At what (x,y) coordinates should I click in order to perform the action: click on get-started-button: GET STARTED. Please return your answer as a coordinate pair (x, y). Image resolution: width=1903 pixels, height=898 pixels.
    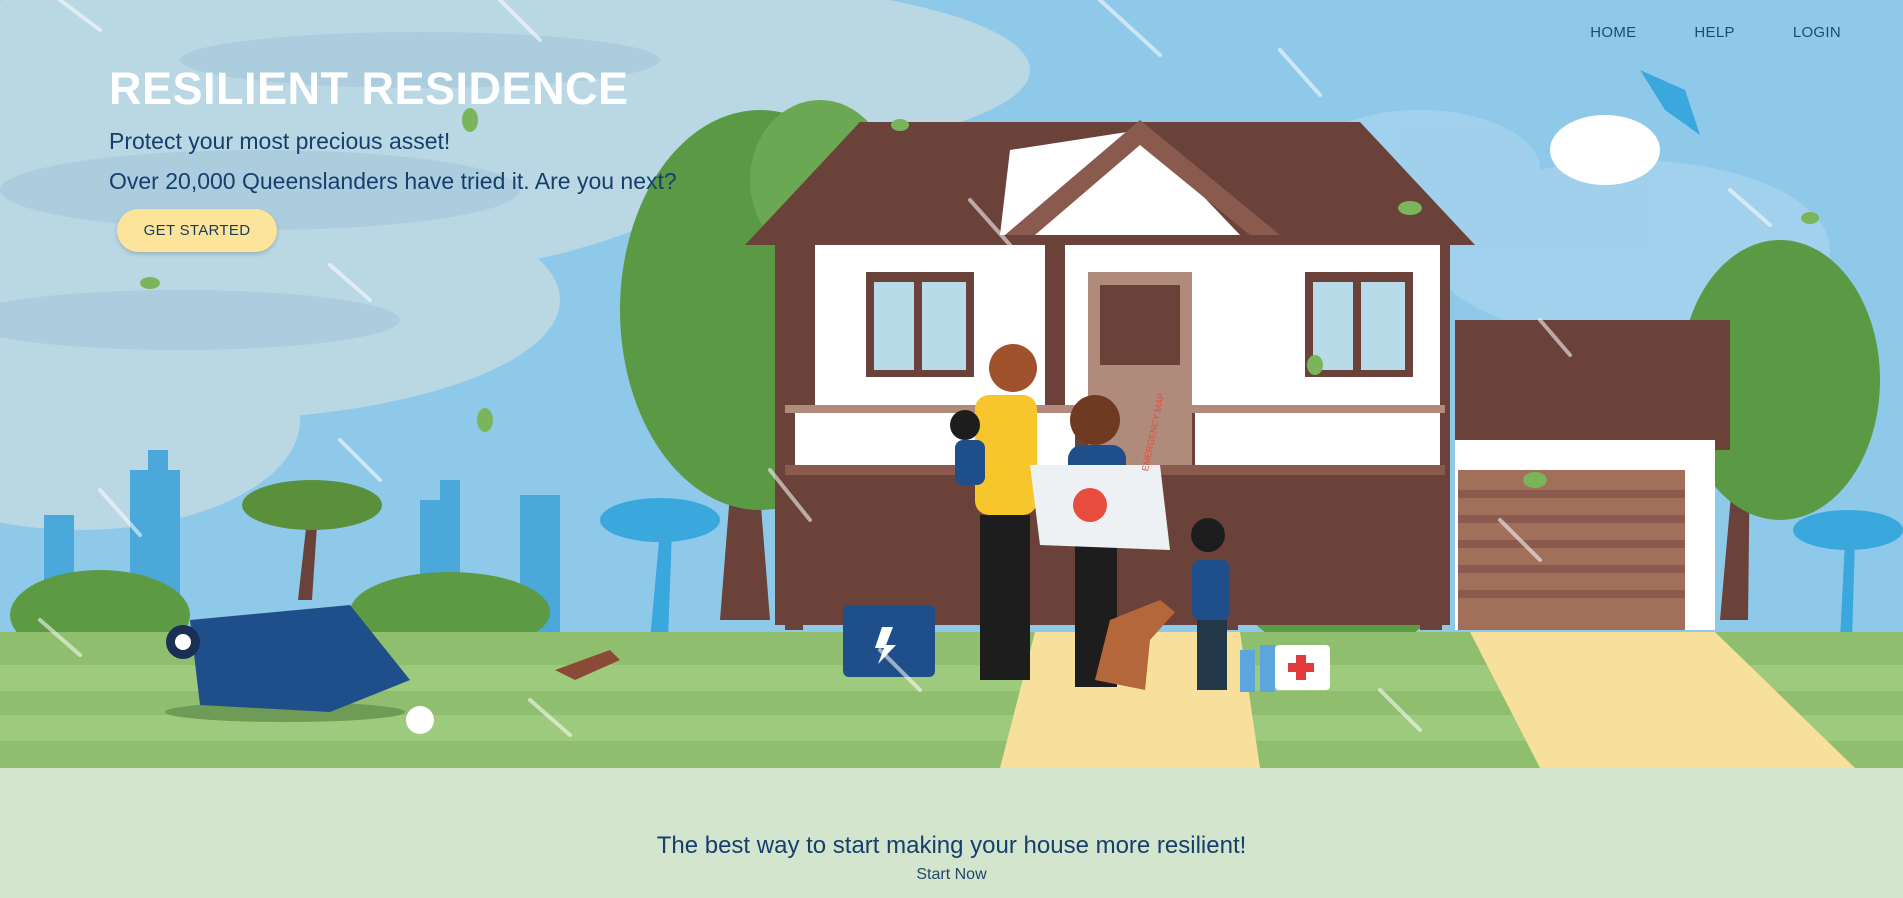
    Looking at the image, I should click on (197, 230).